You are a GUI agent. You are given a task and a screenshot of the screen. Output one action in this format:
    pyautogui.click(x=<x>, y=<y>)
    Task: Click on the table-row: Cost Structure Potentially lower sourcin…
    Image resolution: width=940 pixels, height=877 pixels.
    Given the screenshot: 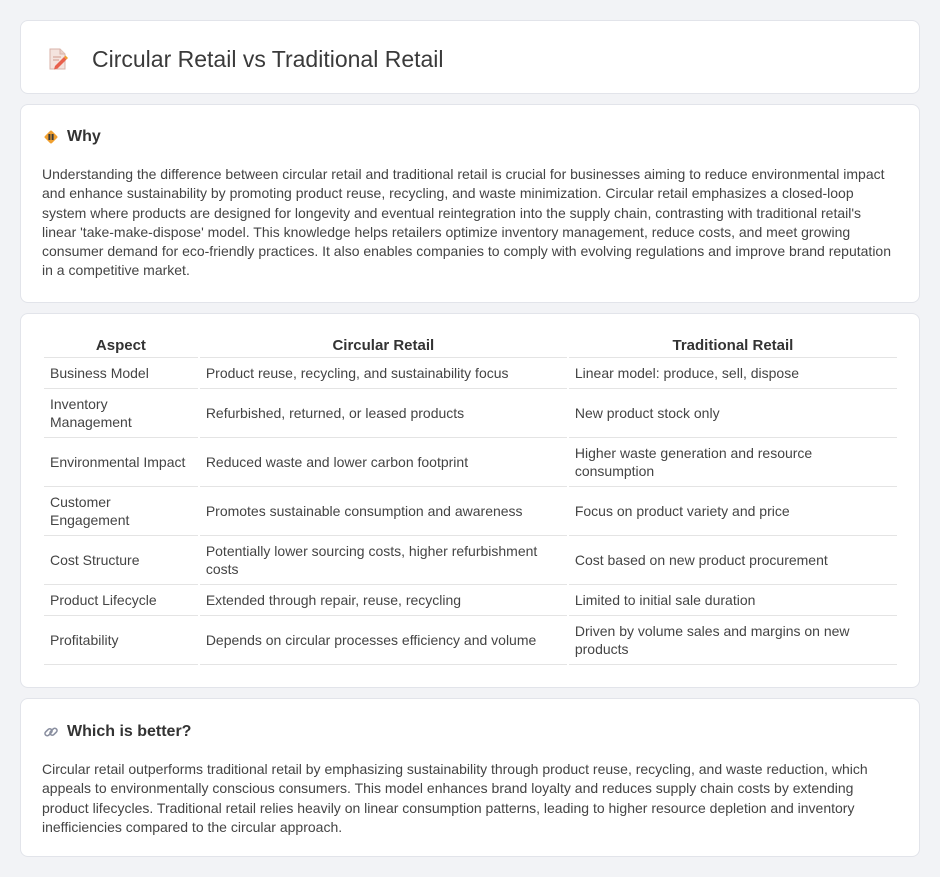 What is the action you would take?
    pyautogui.click(x=470, y=560)
    